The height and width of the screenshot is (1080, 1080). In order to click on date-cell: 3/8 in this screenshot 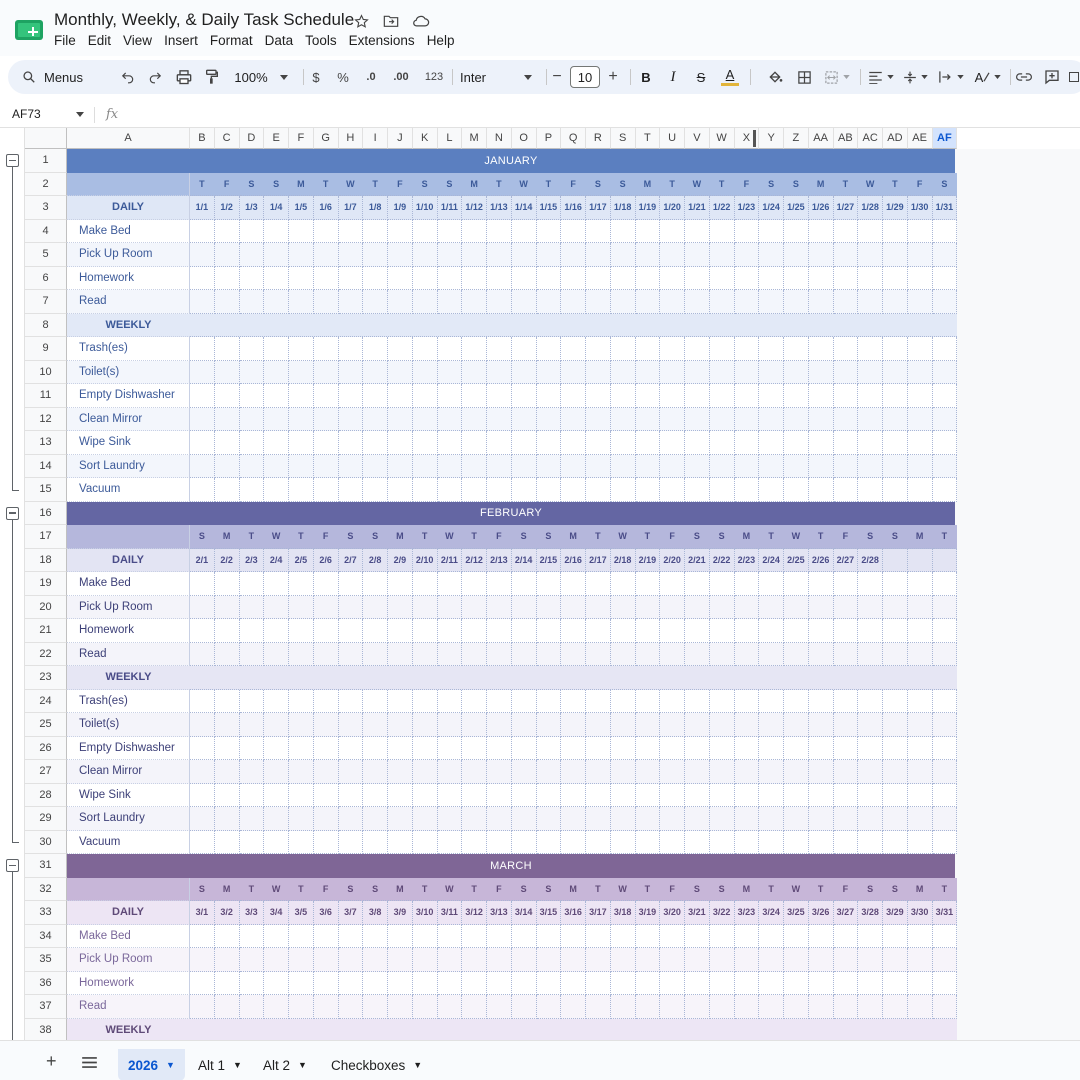, I will do `click(375, 913)`.